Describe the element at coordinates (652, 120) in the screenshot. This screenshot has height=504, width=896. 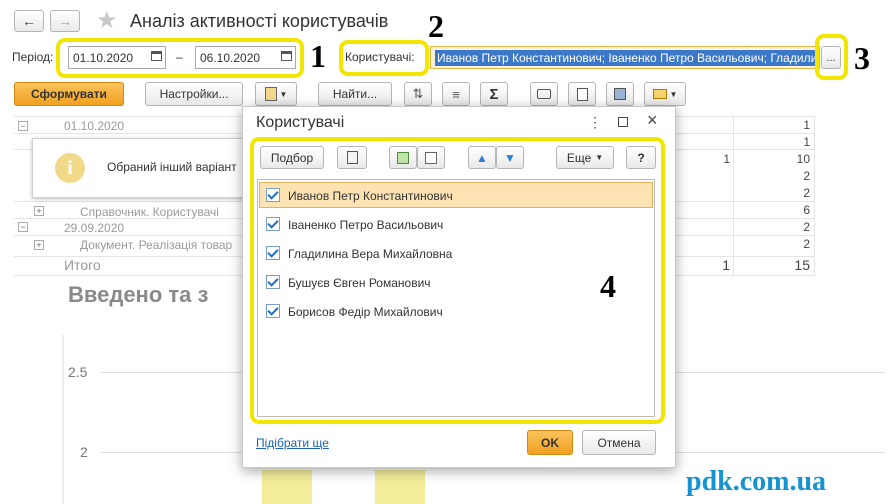
I see `close-icon: ×` at that location.